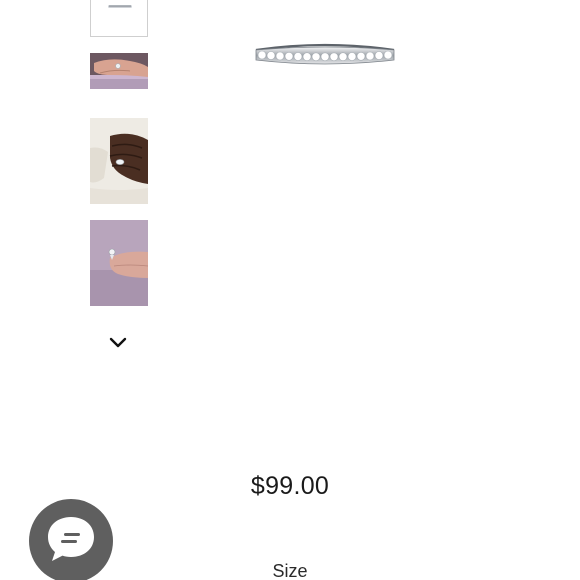 The width and height of the screenshot is (580, 580). I want to click on thumbnail-hand-fingertips, so click(119, 263).